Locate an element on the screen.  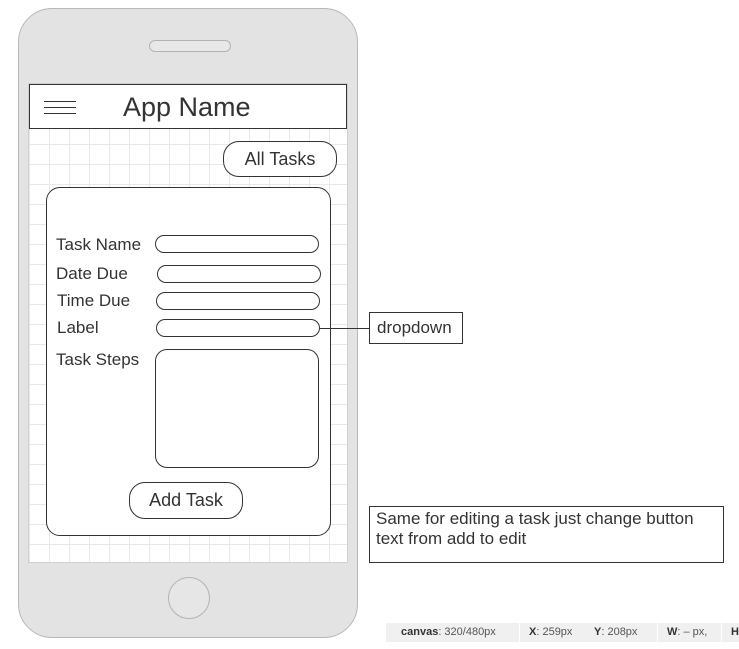
status-y: Y: 208px is located at coordinates (616, 632).